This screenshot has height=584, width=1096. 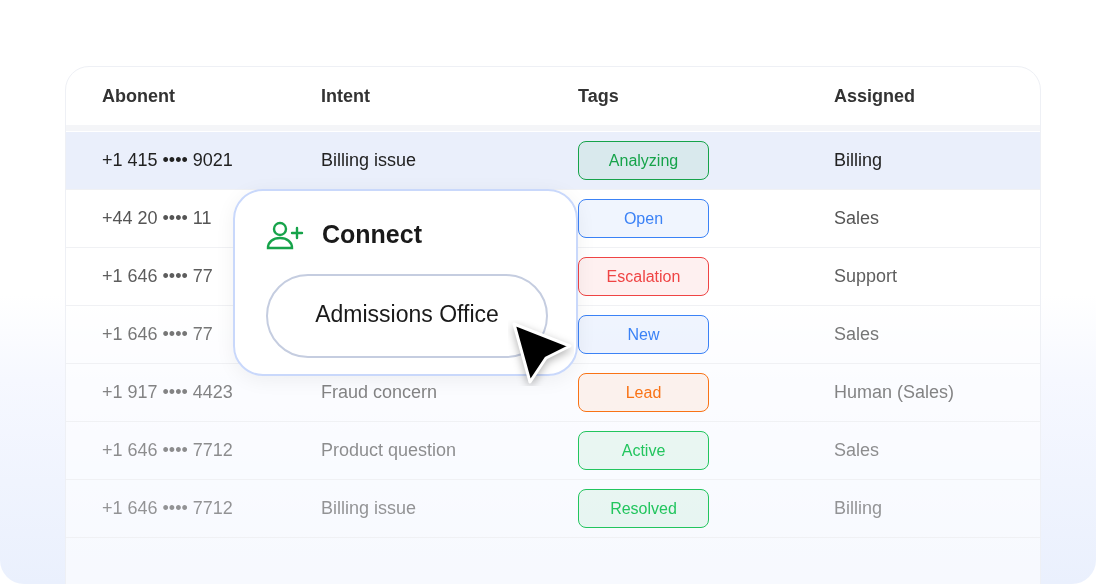 What do you see at coordinates (894, 392) in the screenshot?
I see `assigned-cell: Human (Sales)` at bounding box center [894, 392].